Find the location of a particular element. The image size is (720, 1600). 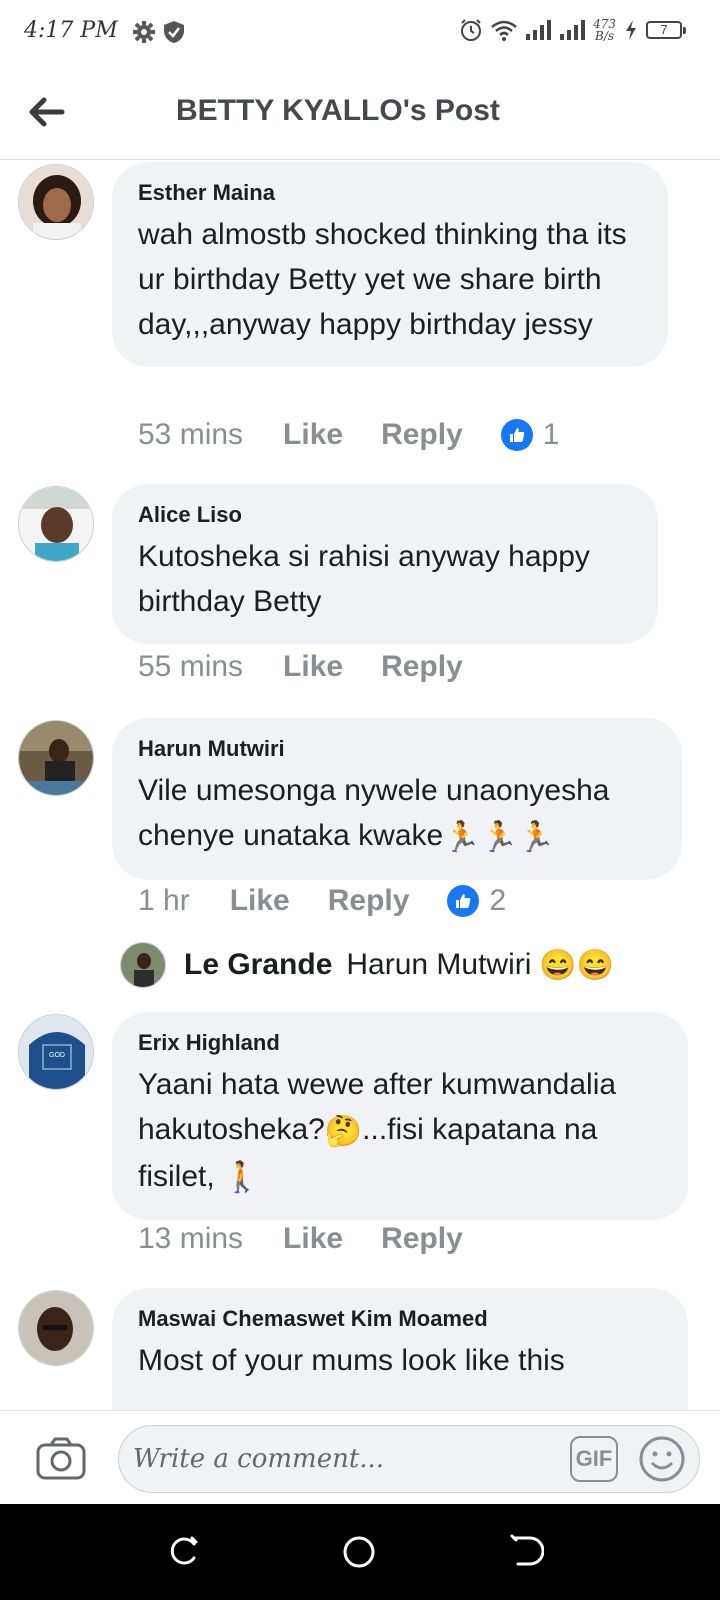

shield-icon is located at coordinates (174, 32).